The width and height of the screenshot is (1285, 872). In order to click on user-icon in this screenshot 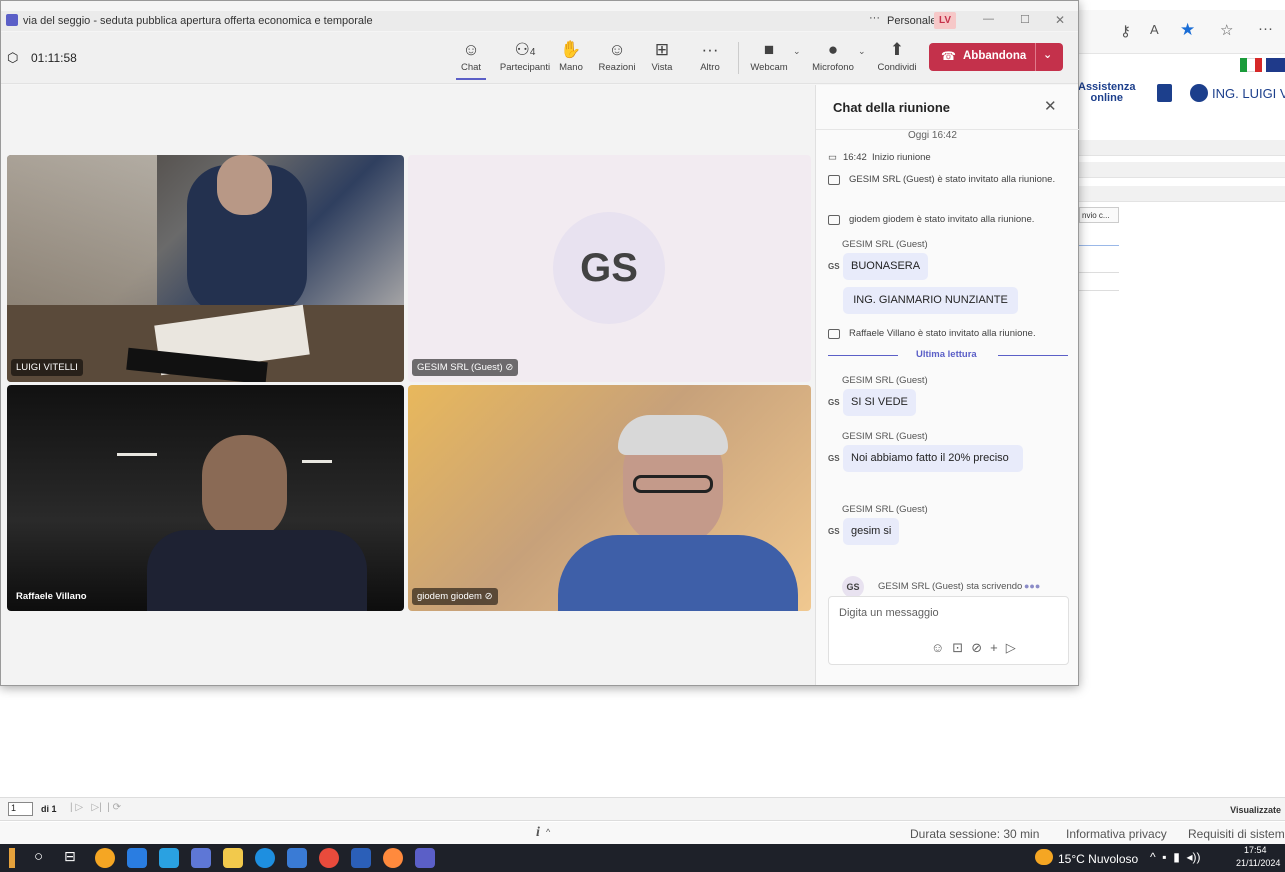, I will do `click(1199, 93)`.